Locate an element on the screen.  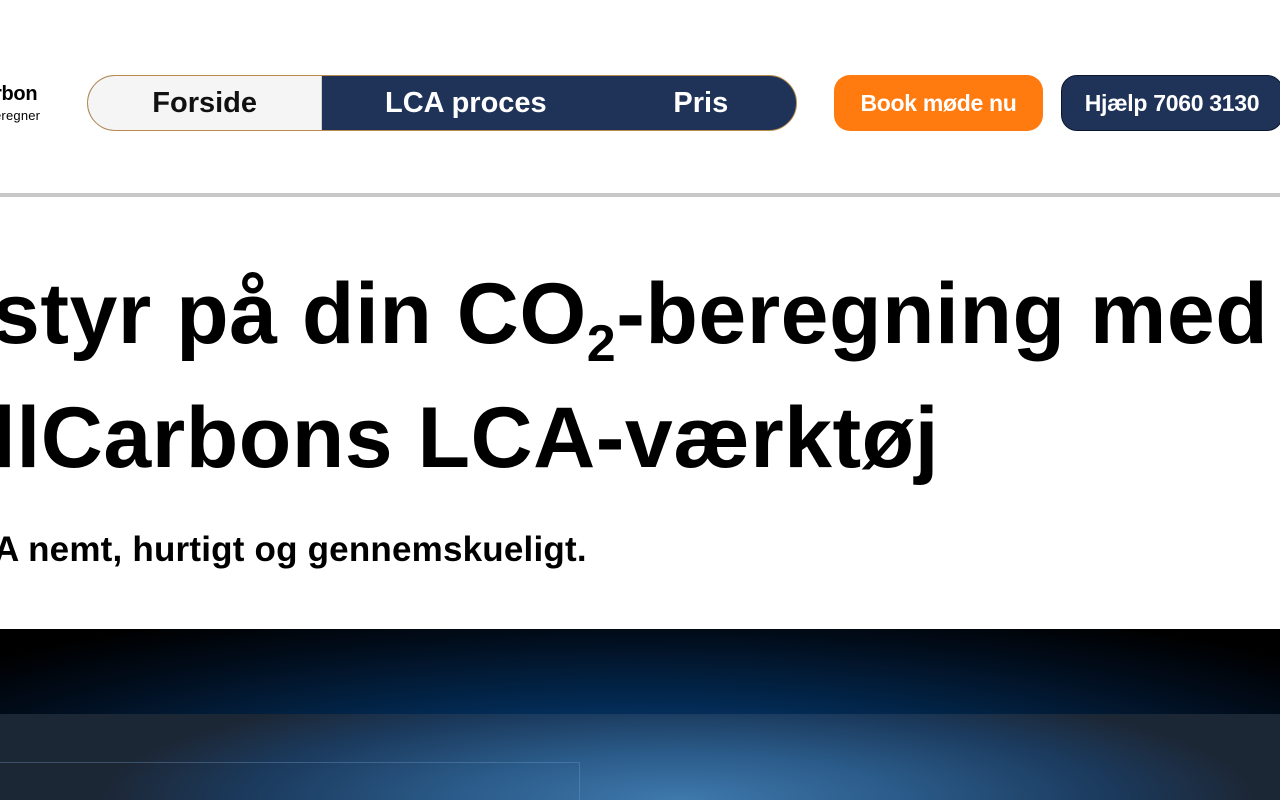
header-divider is located at coordinates (640, 195).